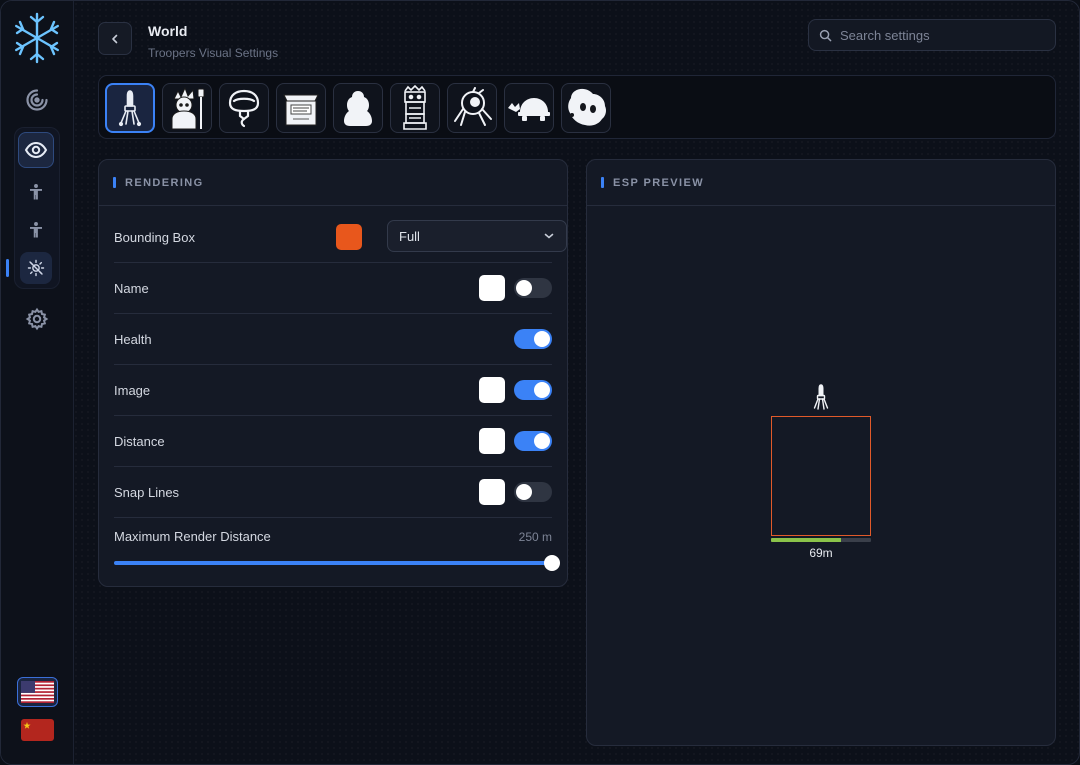 This screenshot has height=765, width=1080. I want to click on us-flag-icon, so click(37, 692).